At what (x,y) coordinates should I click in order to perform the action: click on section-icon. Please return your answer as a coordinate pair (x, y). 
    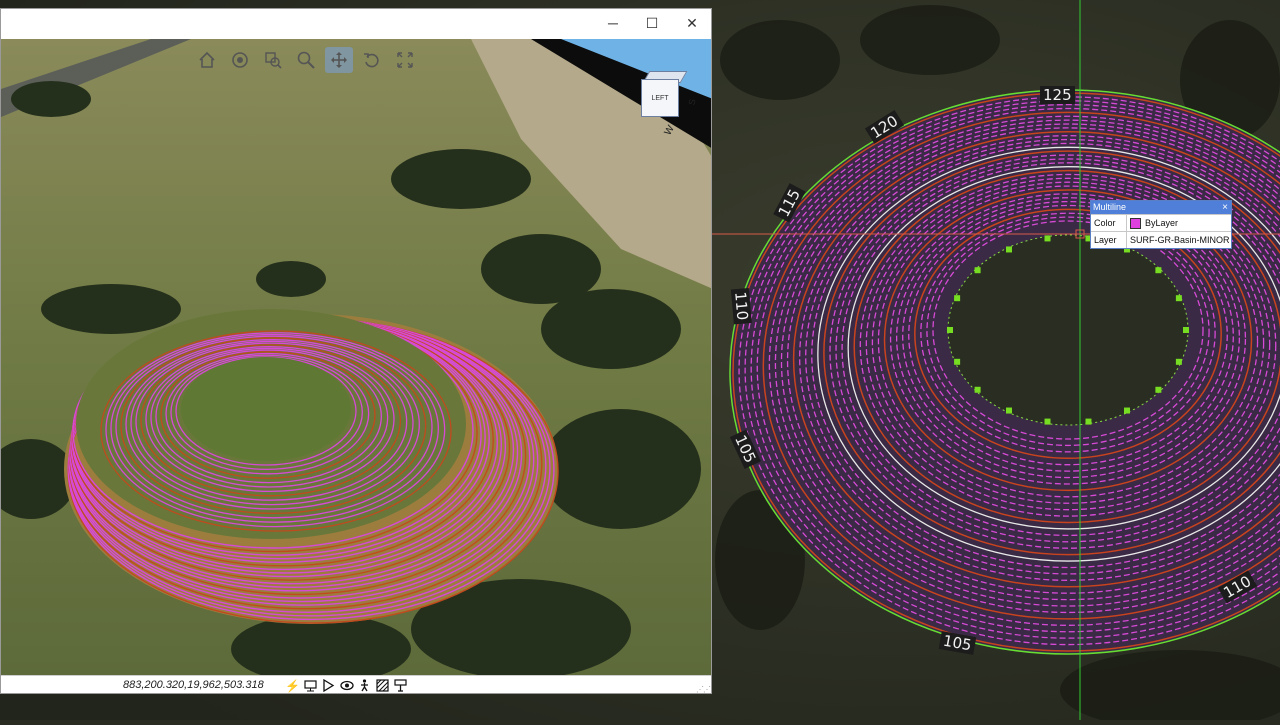
    Looking at the image, I should click on (400, 685).